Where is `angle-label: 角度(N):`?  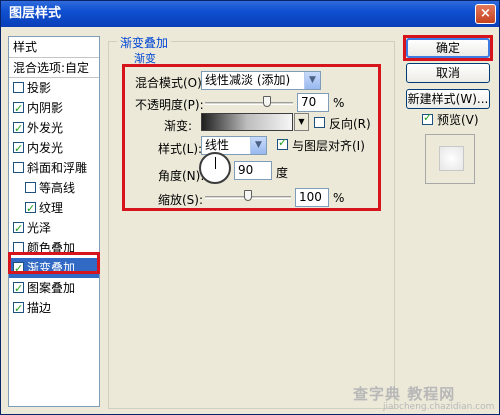
angle-label: 角度(N): is located at coordinates (181, 176).